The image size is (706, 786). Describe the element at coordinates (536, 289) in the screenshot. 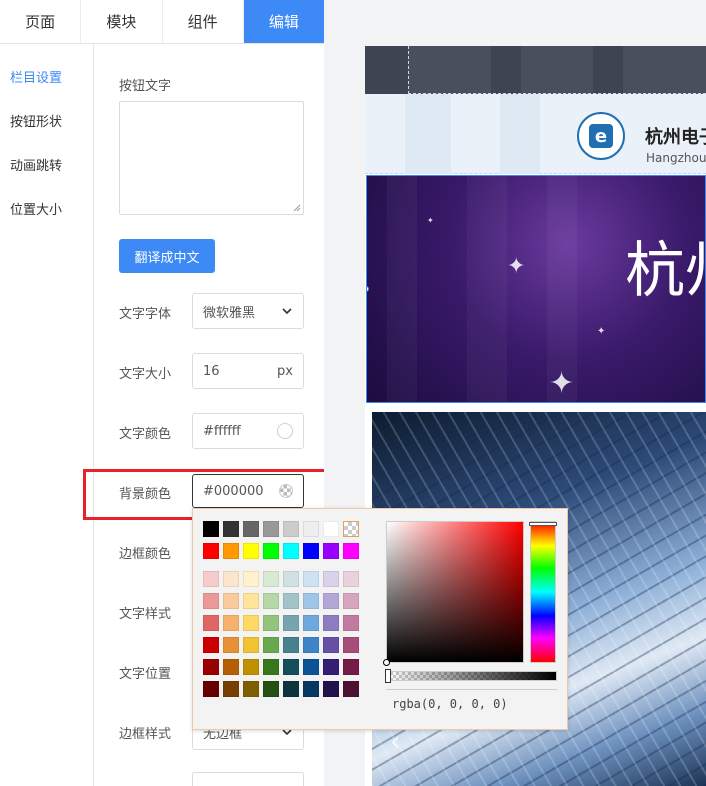

I see `preview-banner: ✦ ✦ ✦ ✦ 杭州` at that location.